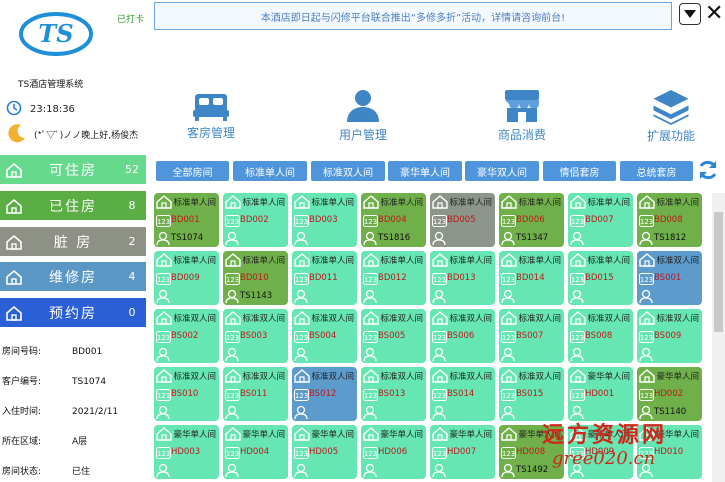 This screenshot has height=482, width=725. Describe the element at coordinates (60, 410) in the screenshot. I see `room-info-row: 入住时间: 2021/2/11` at that location.